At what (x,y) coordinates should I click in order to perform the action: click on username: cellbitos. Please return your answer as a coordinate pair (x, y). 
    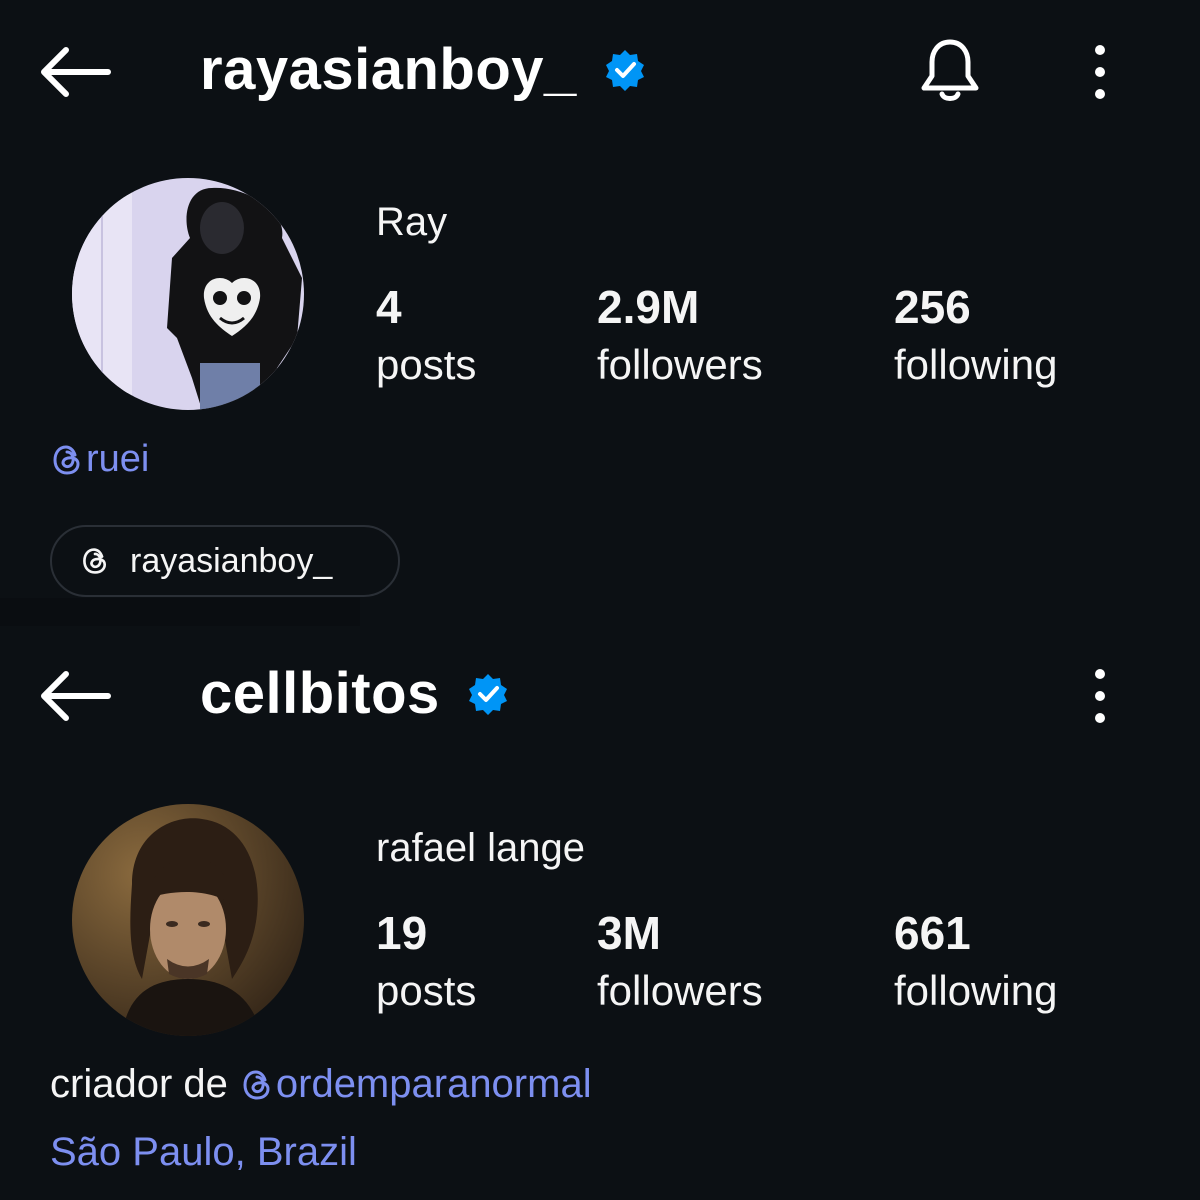
    Looking at the image, I should click on (320, 693).